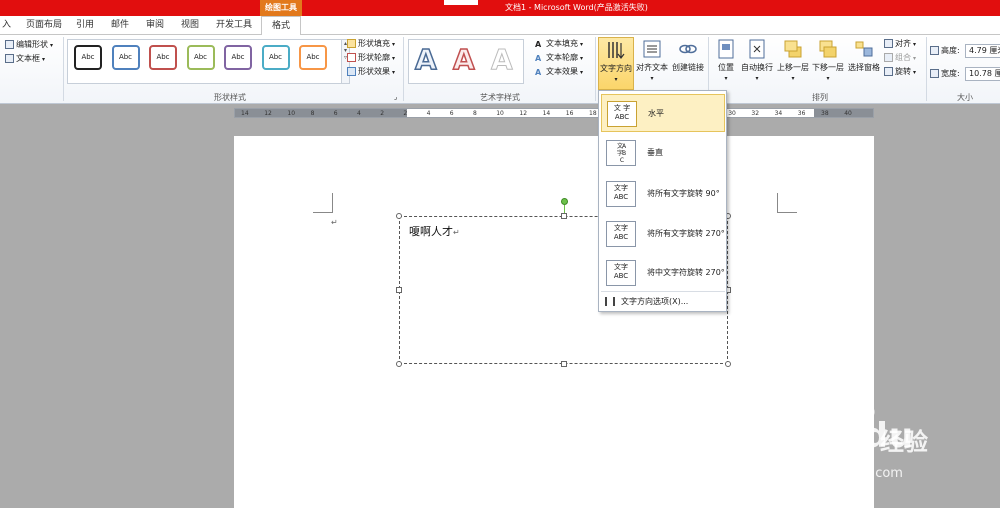  I want to click on ruler-tick-label: 12, so click(523, 113).